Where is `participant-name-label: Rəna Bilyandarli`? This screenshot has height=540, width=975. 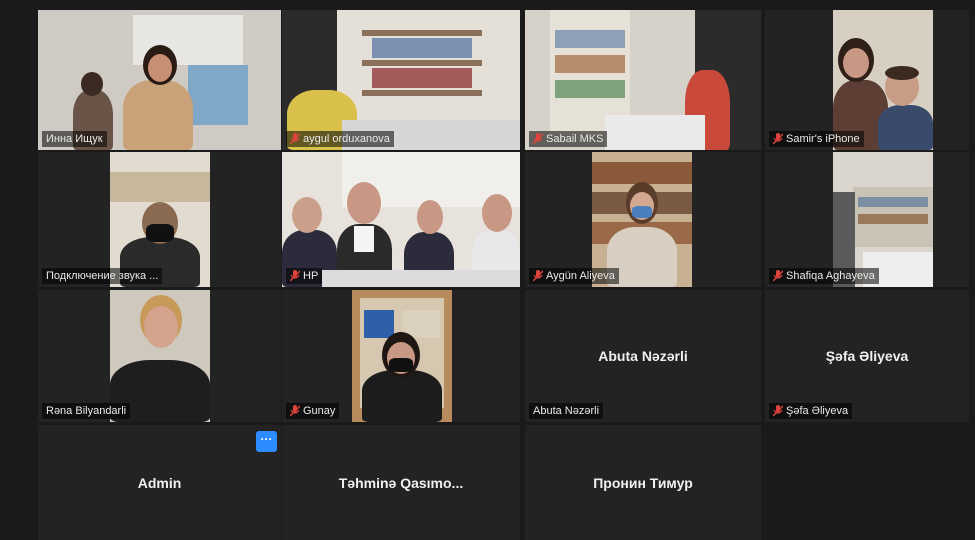
participant-name-label: Rəna Bilyandarli is located at coordinates (86, 411).